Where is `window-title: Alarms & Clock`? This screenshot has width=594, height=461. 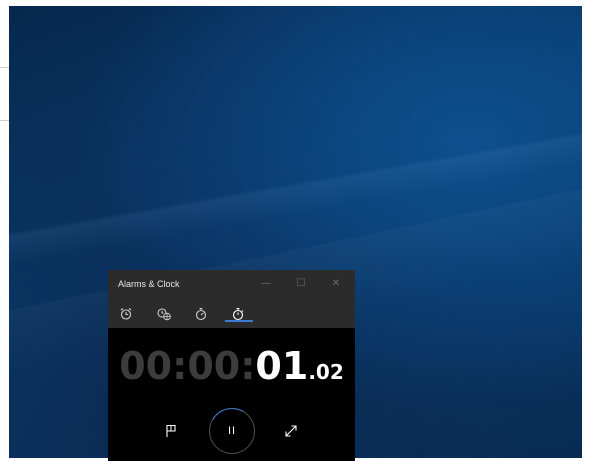
window-title: Alarms & Clock is located at coordinates (149, 284).